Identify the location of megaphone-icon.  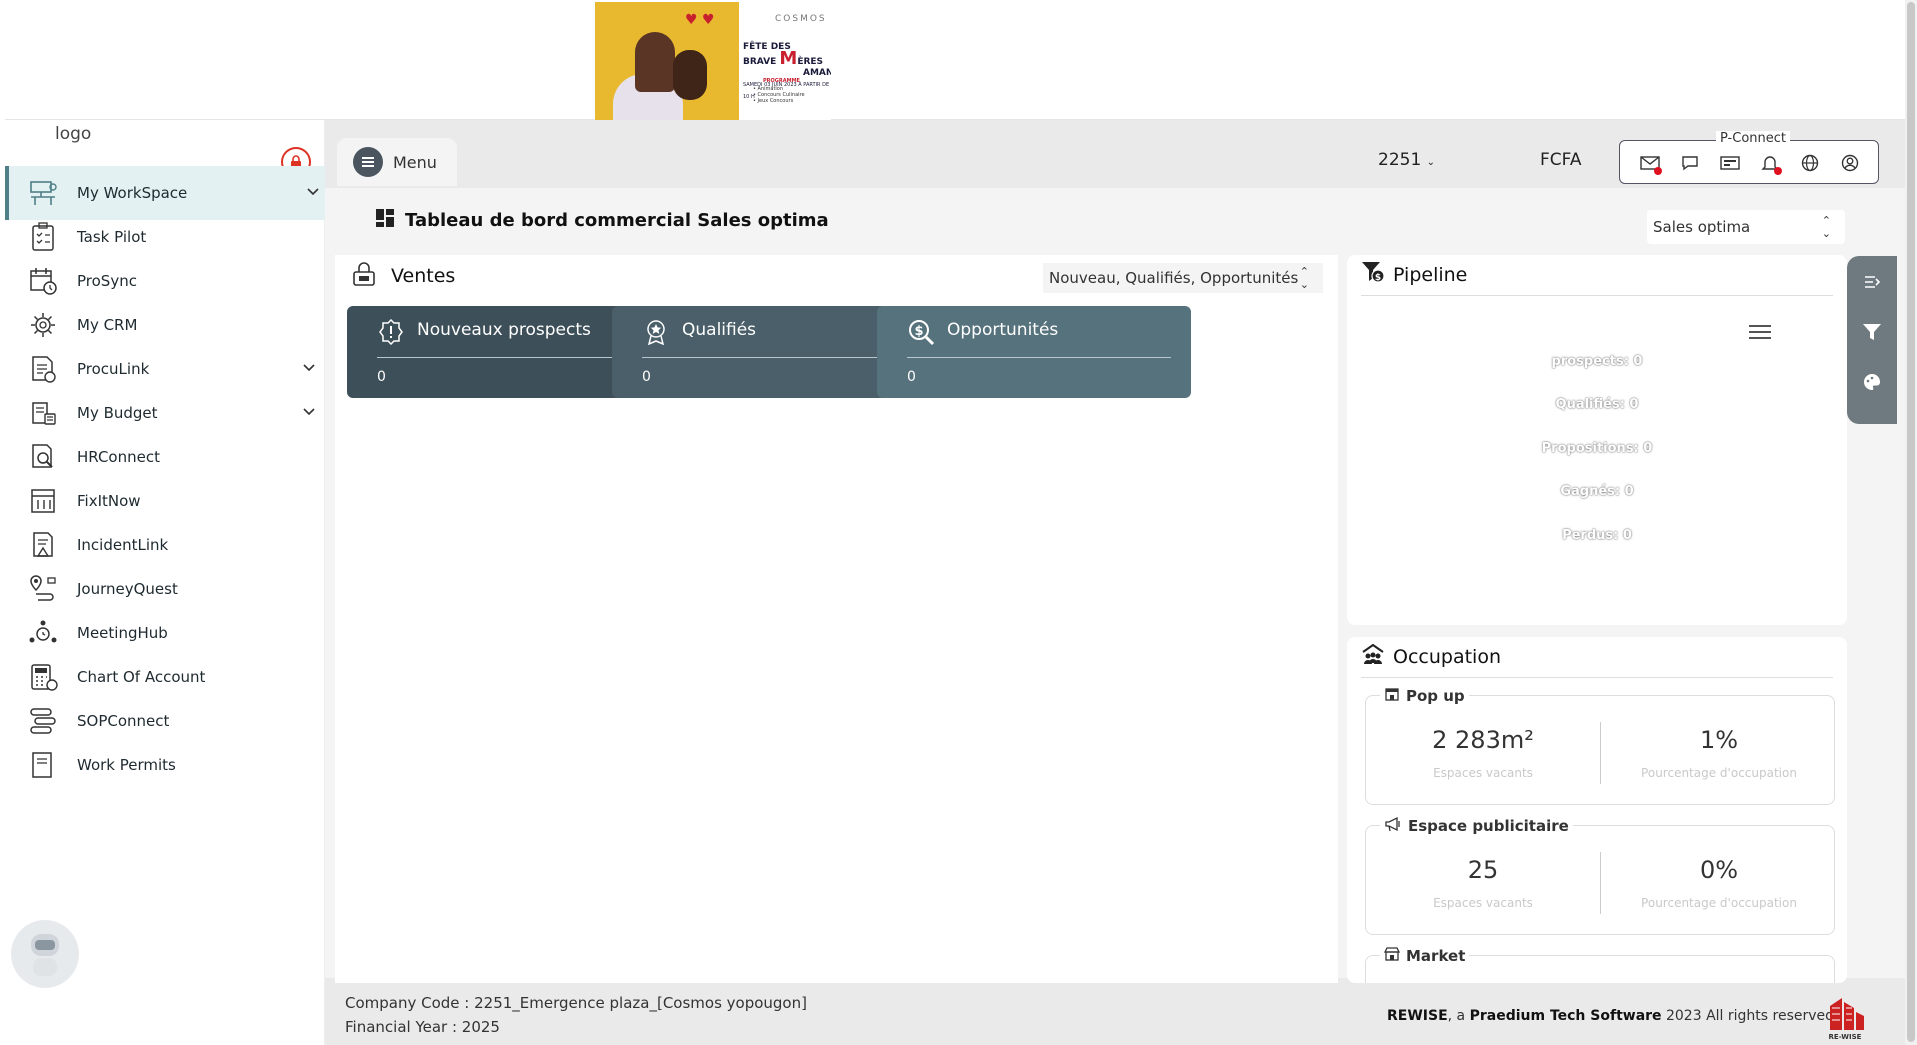
(1393, 826).